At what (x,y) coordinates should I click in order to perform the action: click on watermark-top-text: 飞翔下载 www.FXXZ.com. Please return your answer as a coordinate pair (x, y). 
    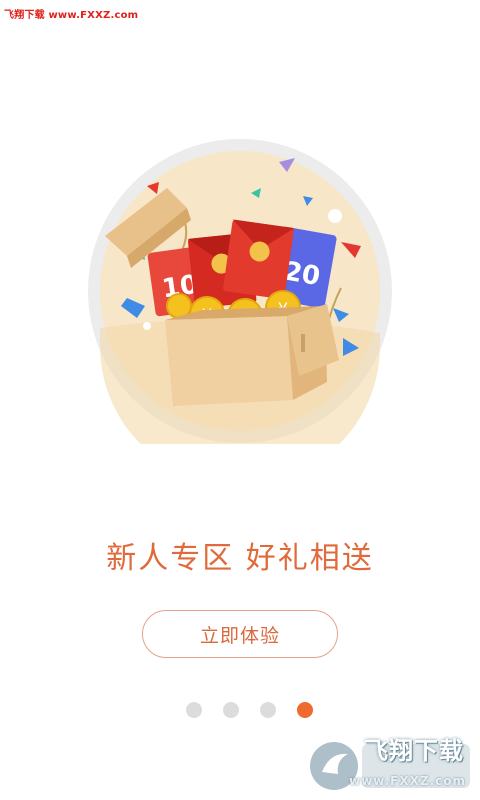
    Looking at the image, I should click on (71, 15).